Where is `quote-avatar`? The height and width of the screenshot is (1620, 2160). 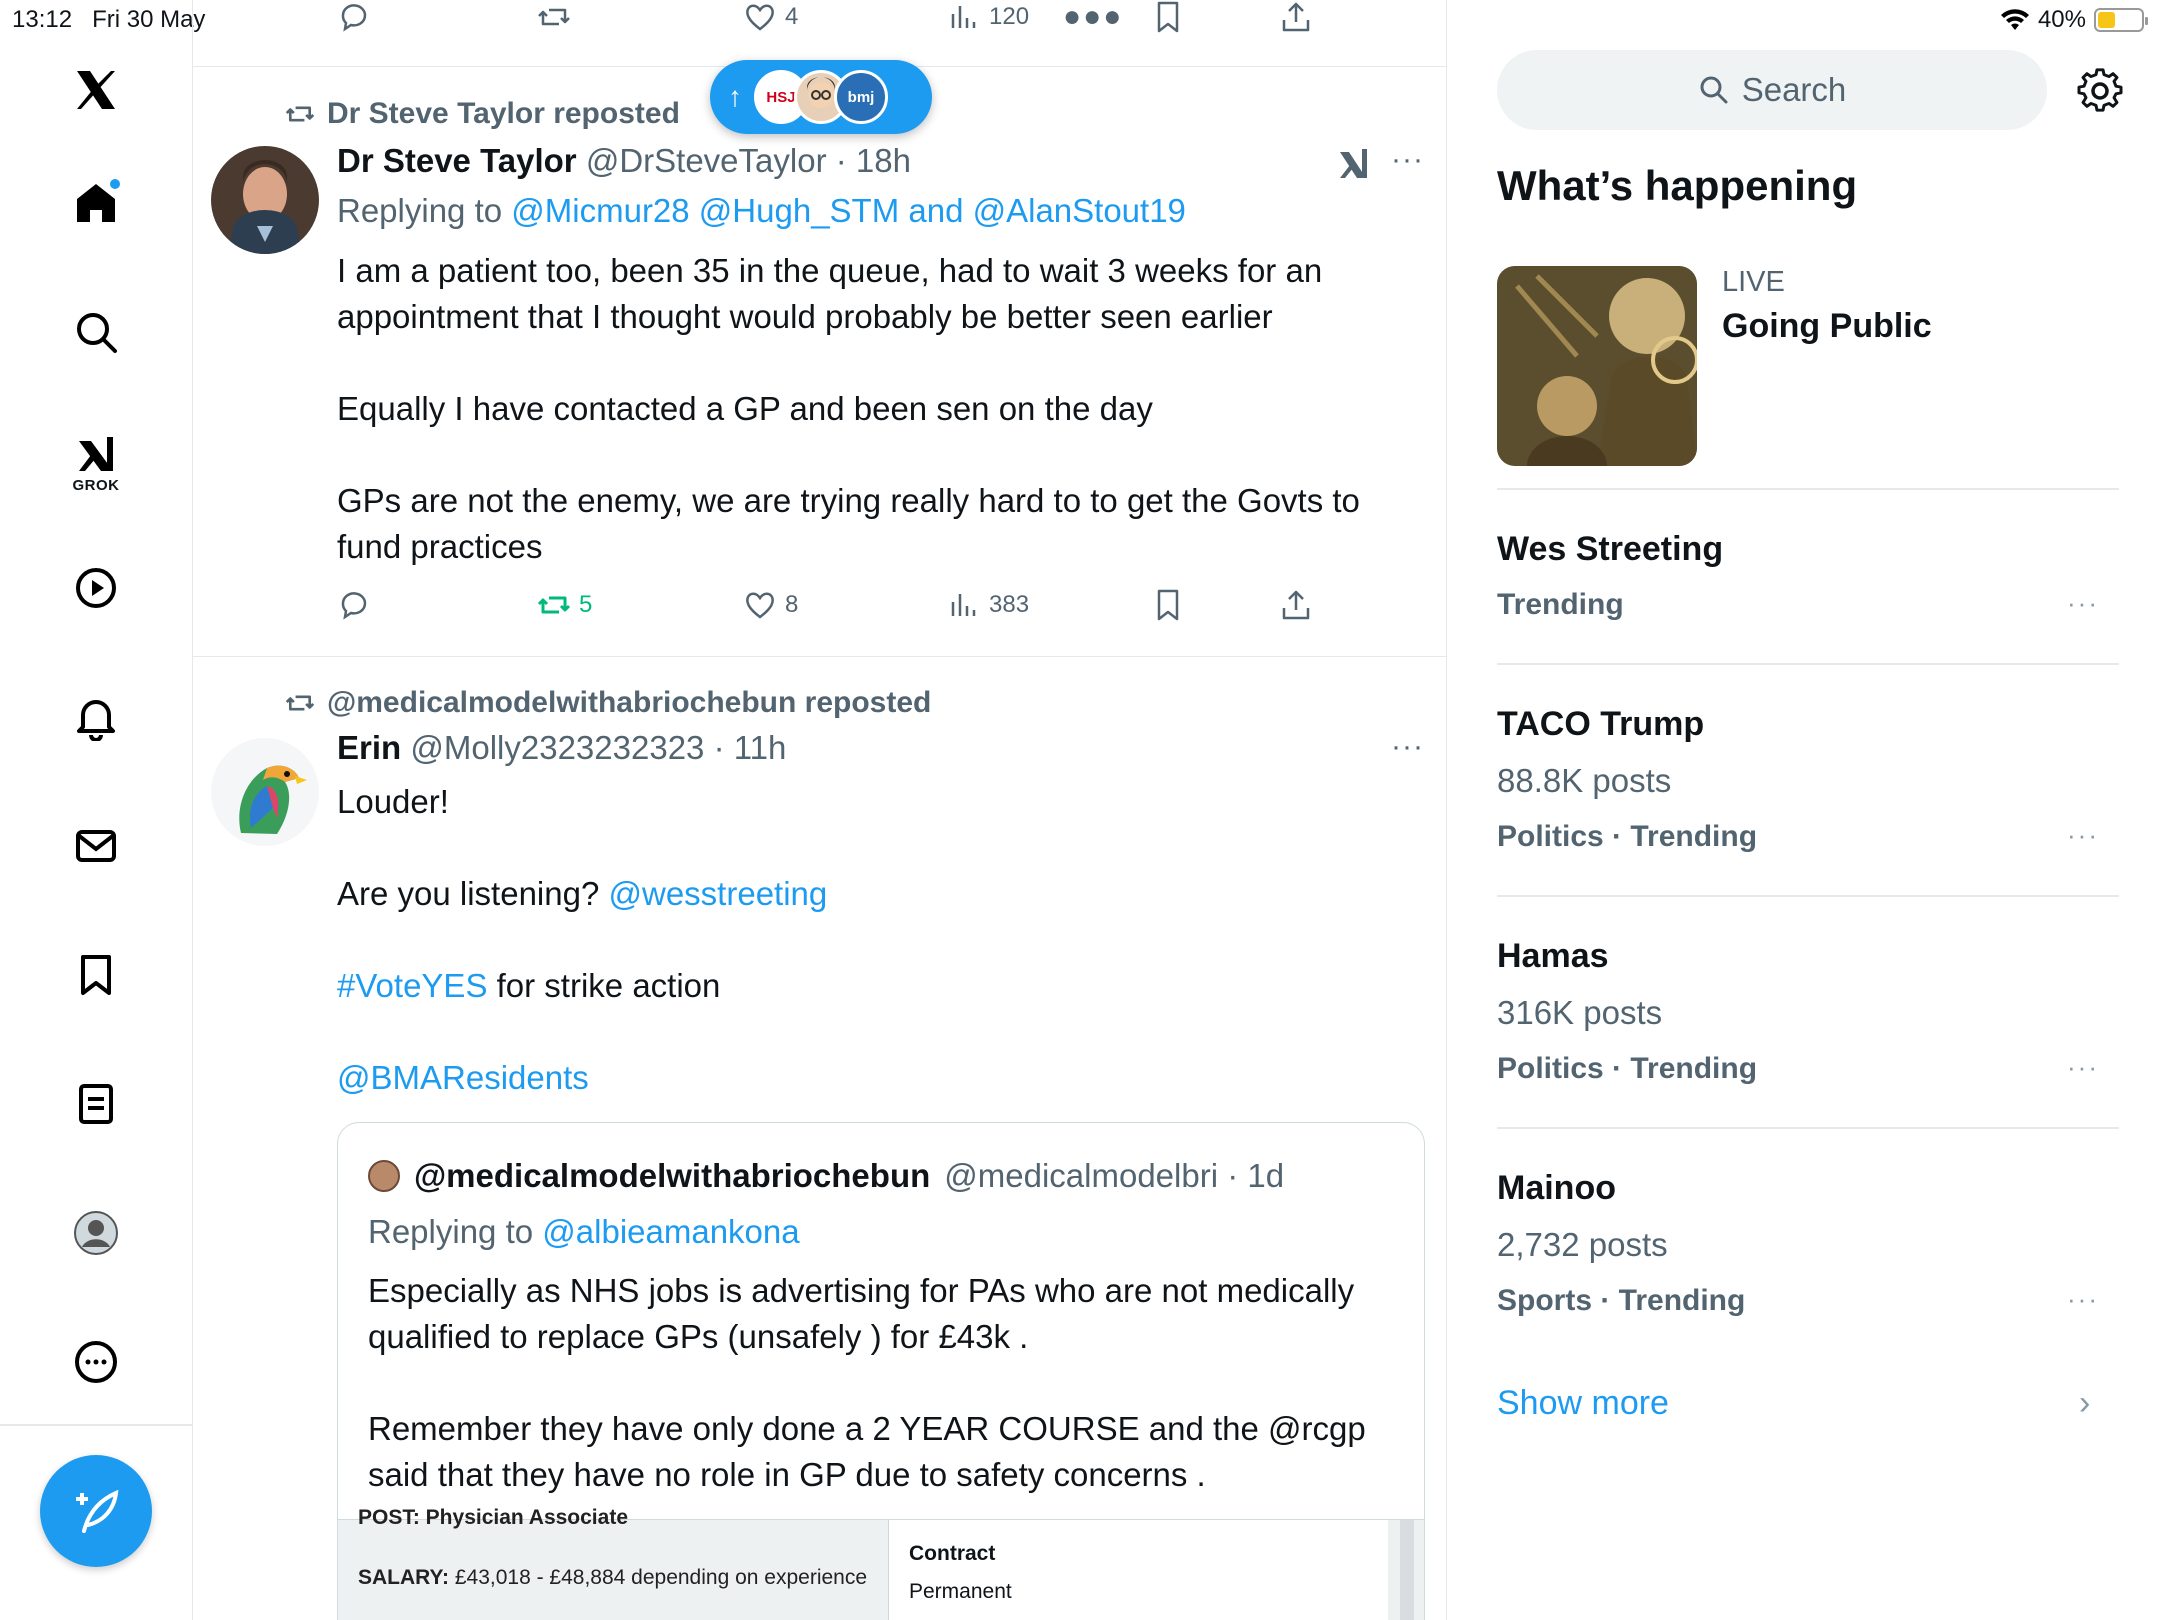
quote-avatar is located at coordinates (384, 1176).